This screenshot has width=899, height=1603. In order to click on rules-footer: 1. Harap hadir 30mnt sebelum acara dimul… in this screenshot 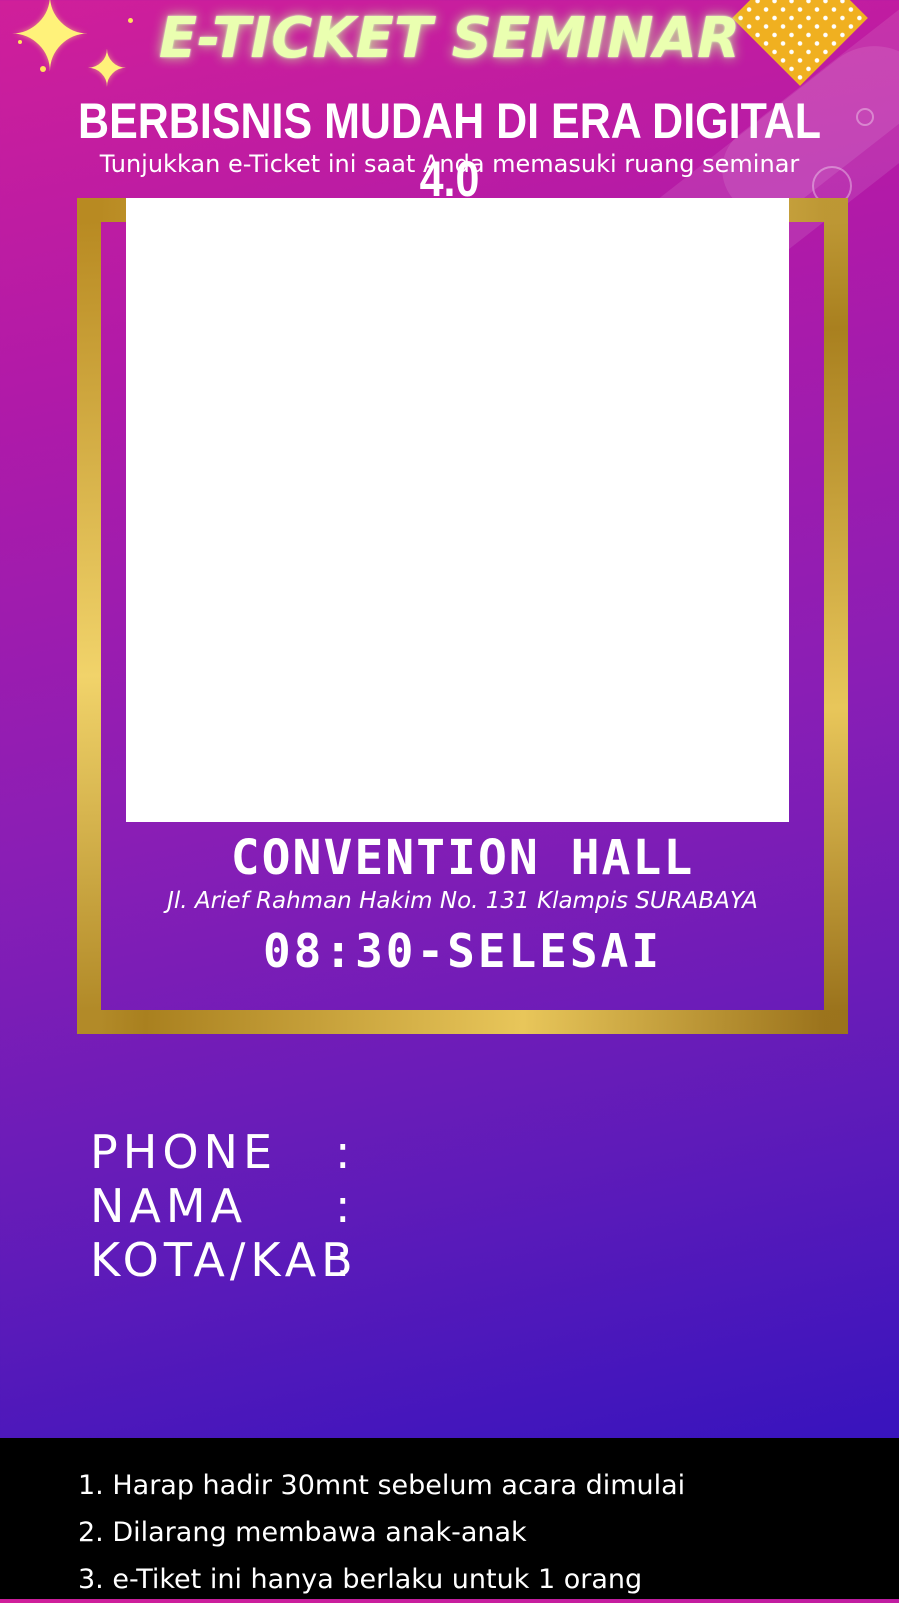, I will do `click(449, 1518)`.